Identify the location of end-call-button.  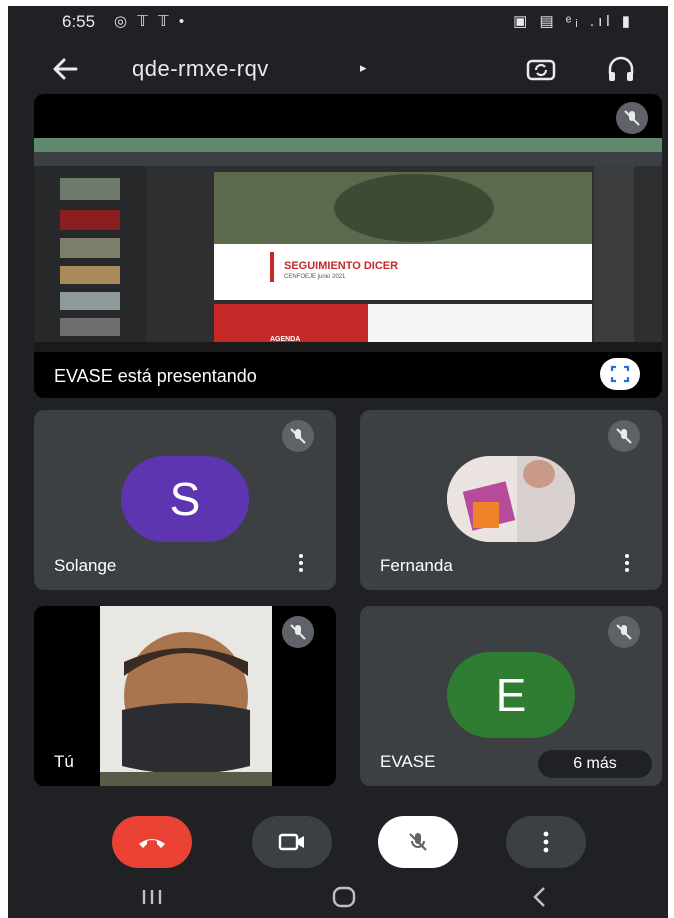
(152, 842).